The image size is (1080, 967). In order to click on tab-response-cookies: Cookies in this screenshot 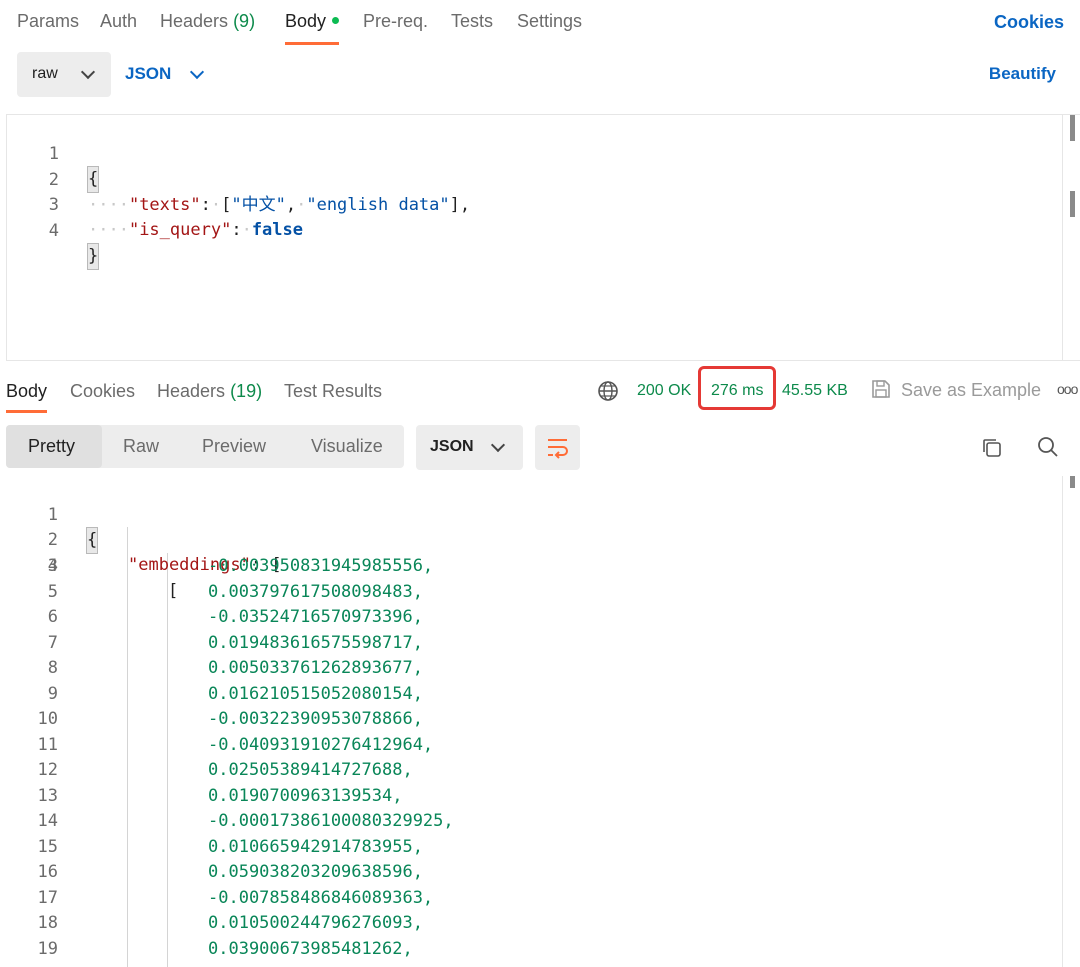, I will do `click(102, 397)`.